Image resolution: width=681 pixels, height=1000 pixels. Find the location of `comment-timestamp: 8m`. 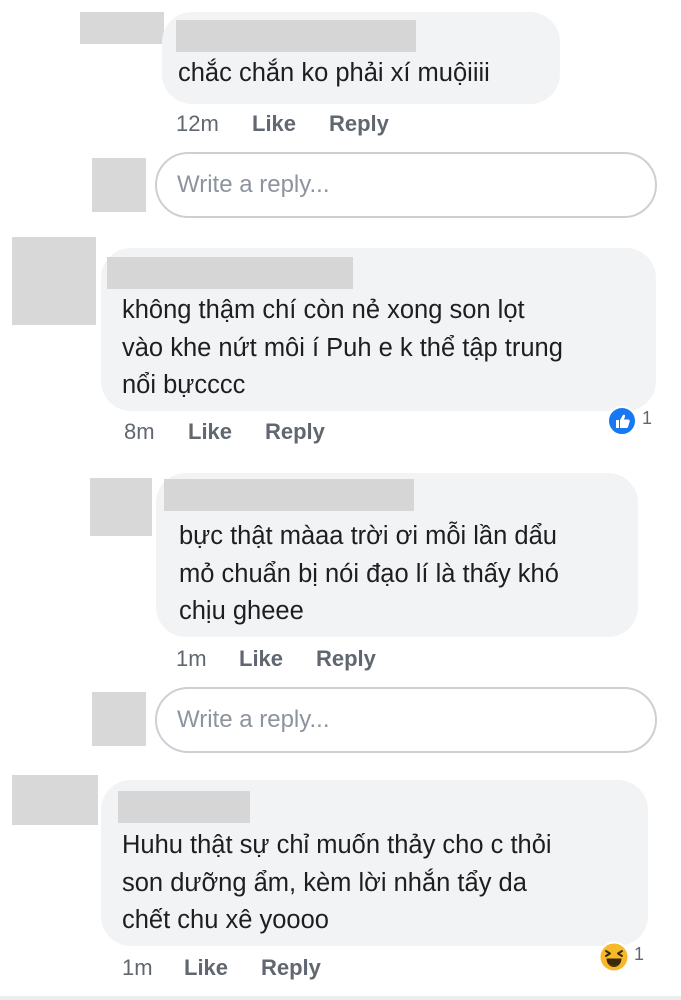

comment-timestamp: 8m is located at coordinates (139, 431).